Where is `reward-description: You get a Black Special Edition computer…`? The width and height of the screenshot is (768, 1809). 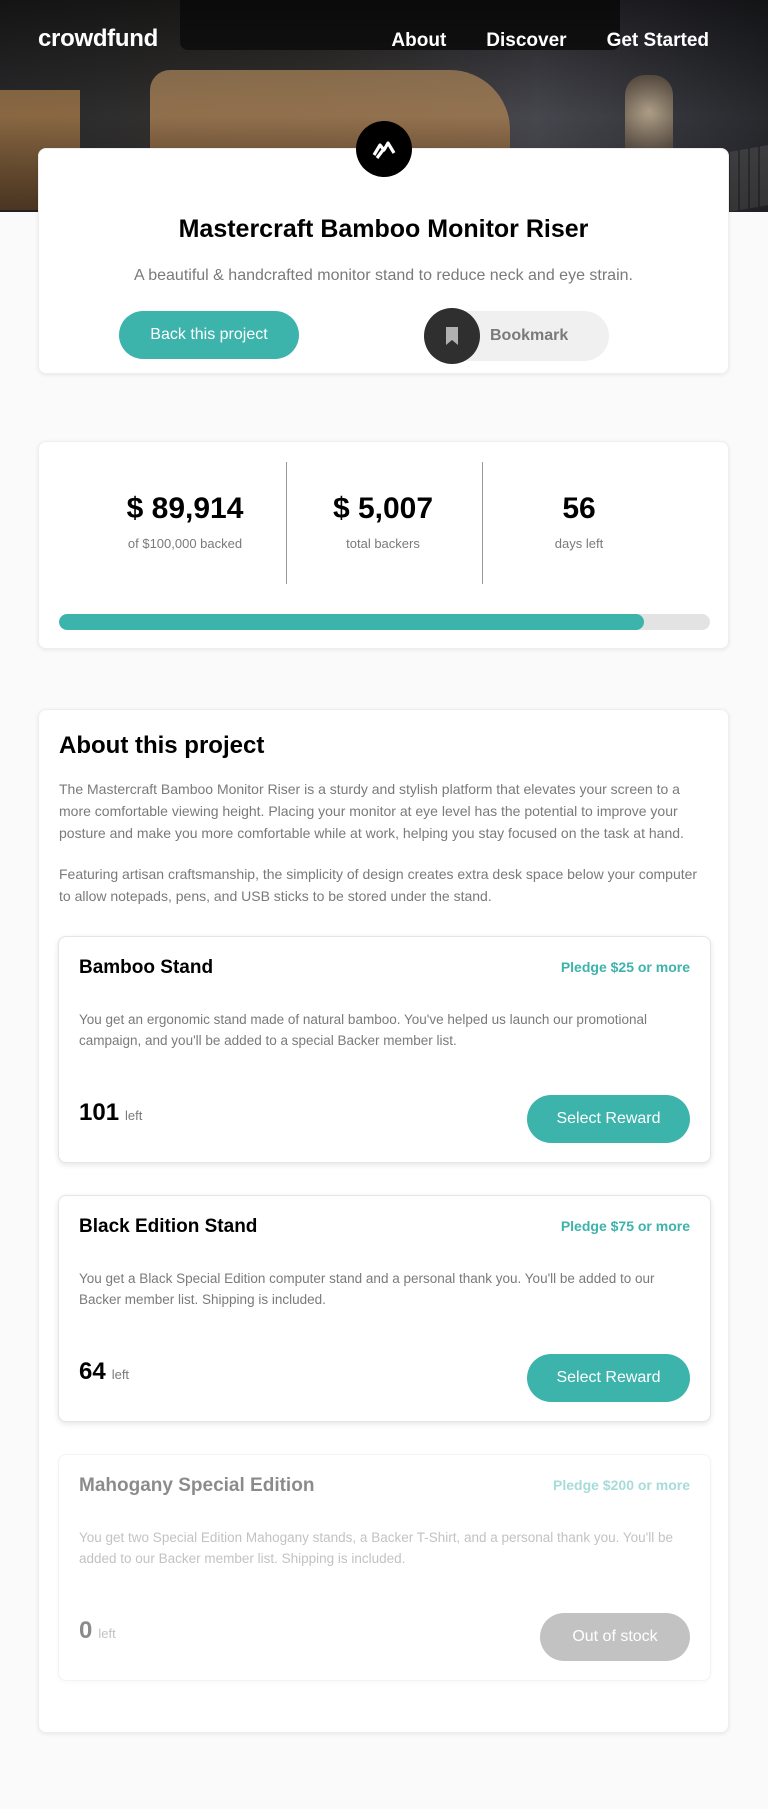
reward-description: You get a Black Special Edition computer… is located at coordinates (367, 1289).